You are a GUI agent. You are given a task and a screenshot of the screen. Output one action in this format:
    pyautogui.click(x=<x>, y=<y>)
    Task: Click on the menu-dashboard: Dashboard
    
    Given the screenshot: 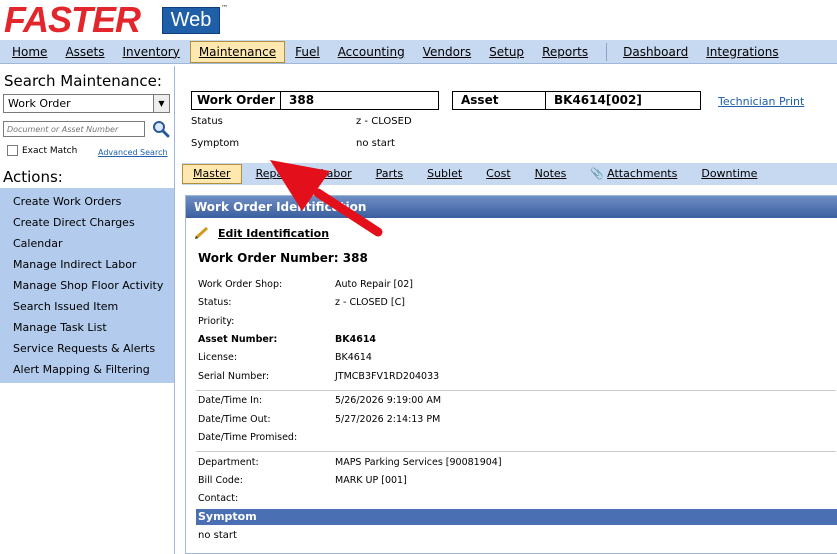 What is the action you would take?
    pyautogui.click(x=655, y=52)
    